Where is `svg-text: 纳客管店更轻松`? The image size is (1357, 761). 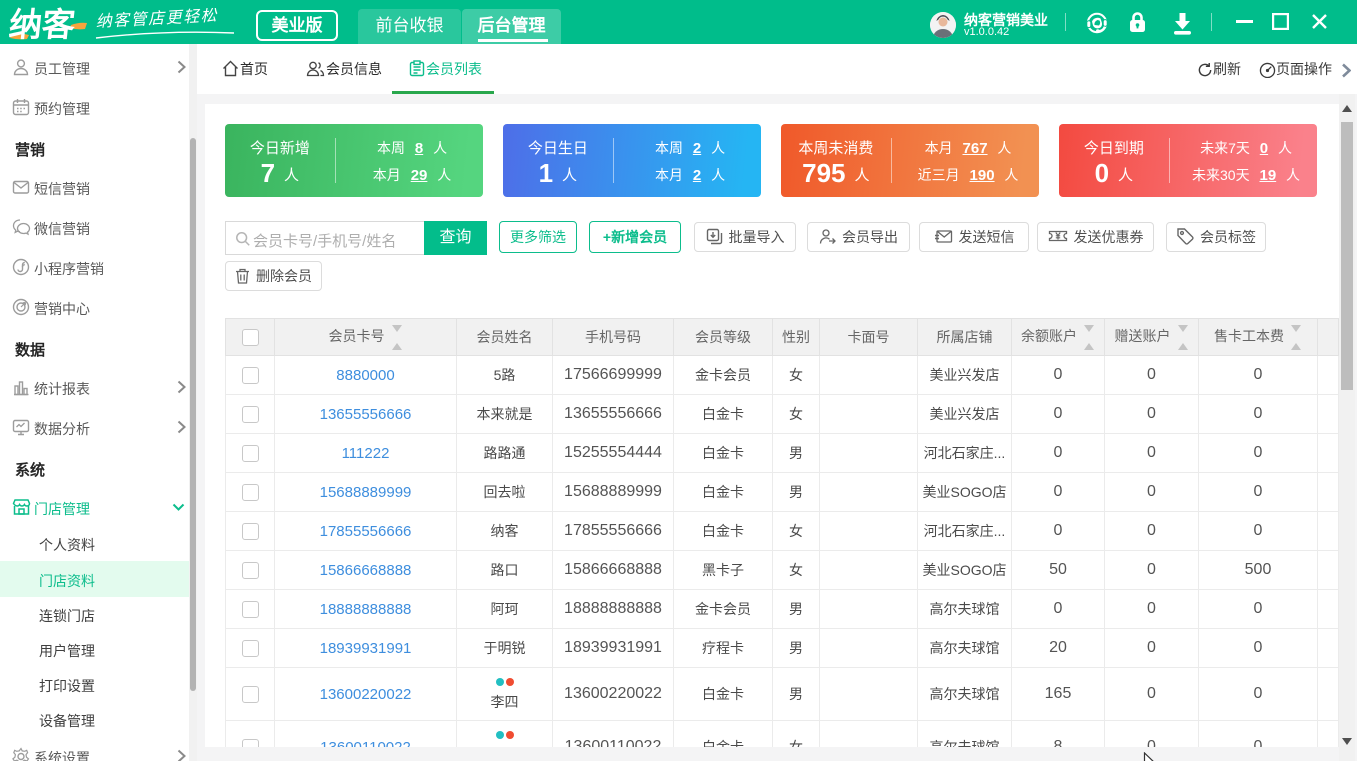
svg-text: 纳客管店更轻松 is located at coordinates (157, 19).